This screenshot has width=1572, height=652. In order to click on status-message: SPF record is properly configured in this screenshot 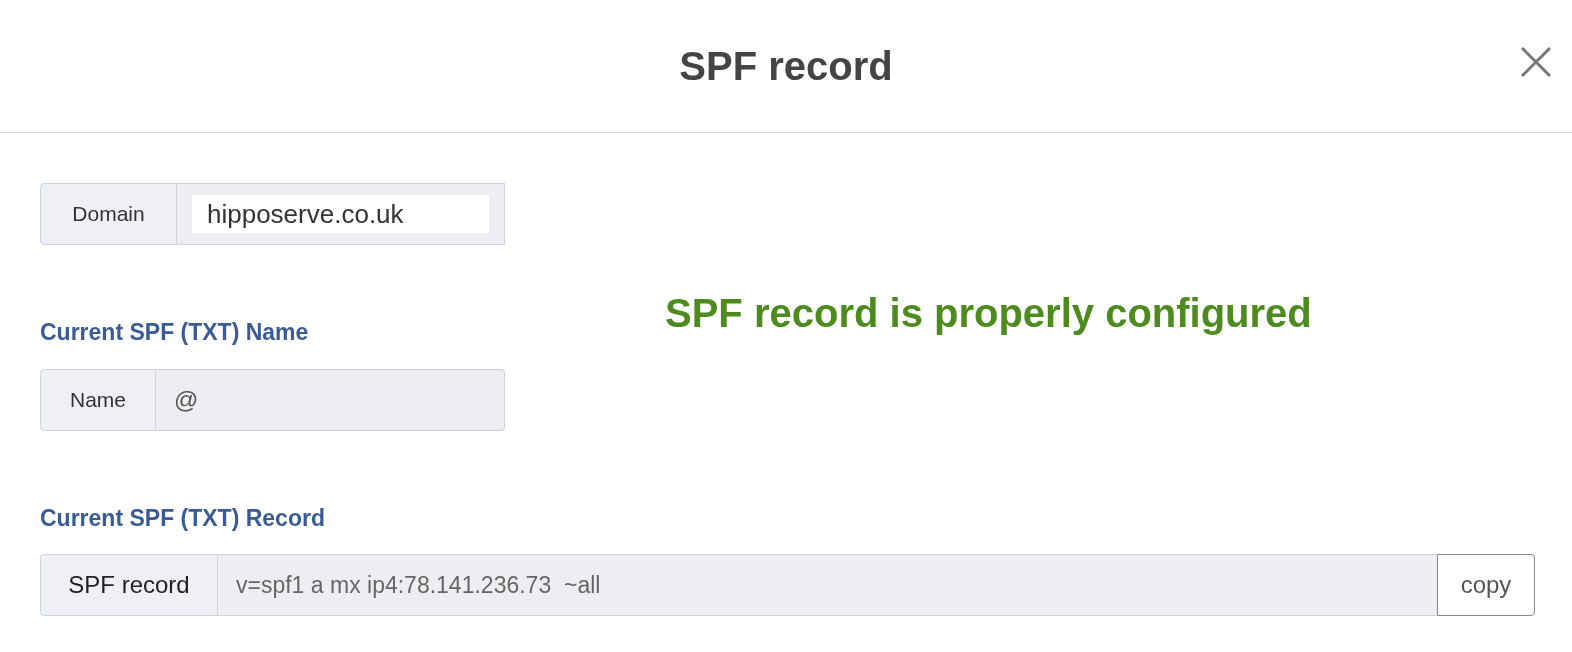, I will do `click(988, 313)`.